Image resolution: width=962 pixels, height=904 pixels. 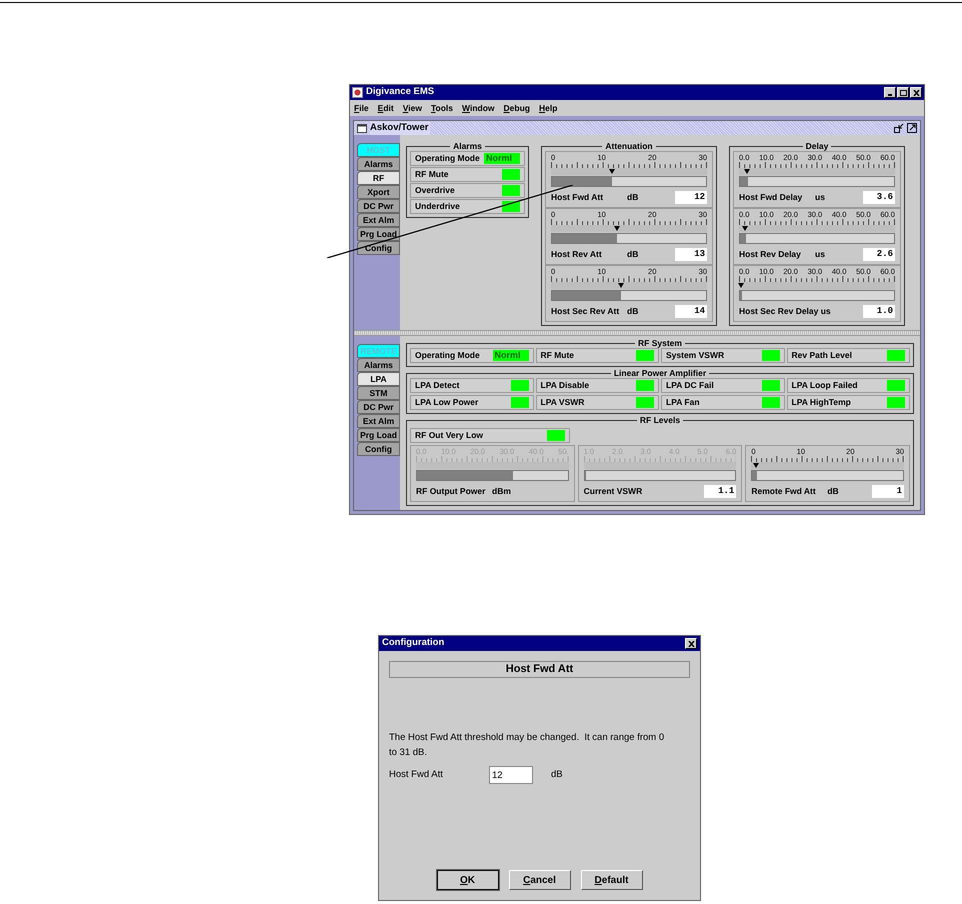 What do you see at coordinates (539, 669) in the screenshot?
I see `dialog-heading: Host Fwd Att` at bounding box center [539, 669].